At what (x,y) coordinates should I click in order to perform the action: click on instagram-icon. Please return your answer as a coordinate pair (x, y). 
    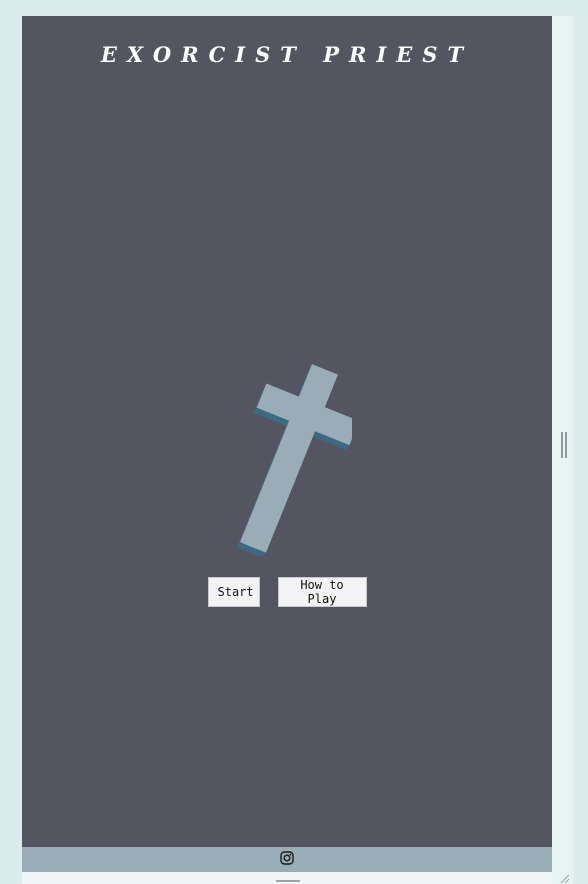
    Looking at the image, I should click on (287, 859).